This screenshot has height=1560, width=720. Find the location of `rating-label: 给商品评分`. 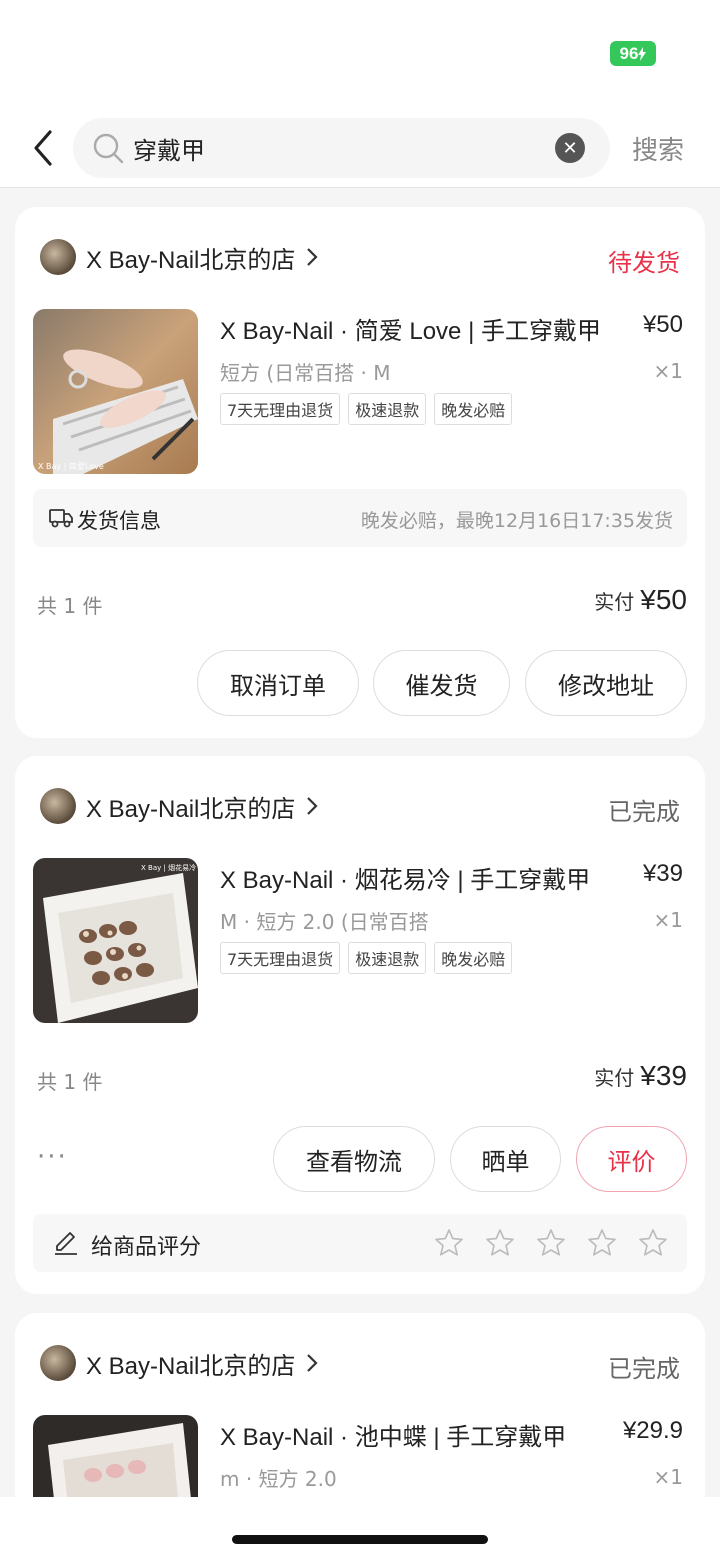

rating-label: 给商品评分 is located at coordinates (146, 1247).